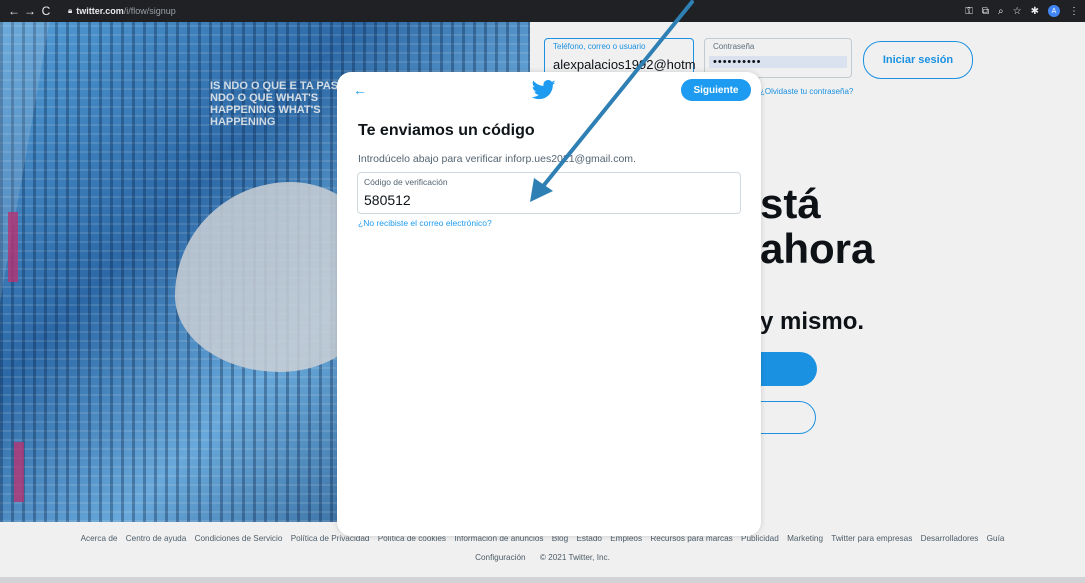 The width and height of the screenshot is (1085, 583). What do you see at coordinates (1035, 11) in the screenshot?
I see `extensions-icon: ✱` at bounding box center [1035, 11].